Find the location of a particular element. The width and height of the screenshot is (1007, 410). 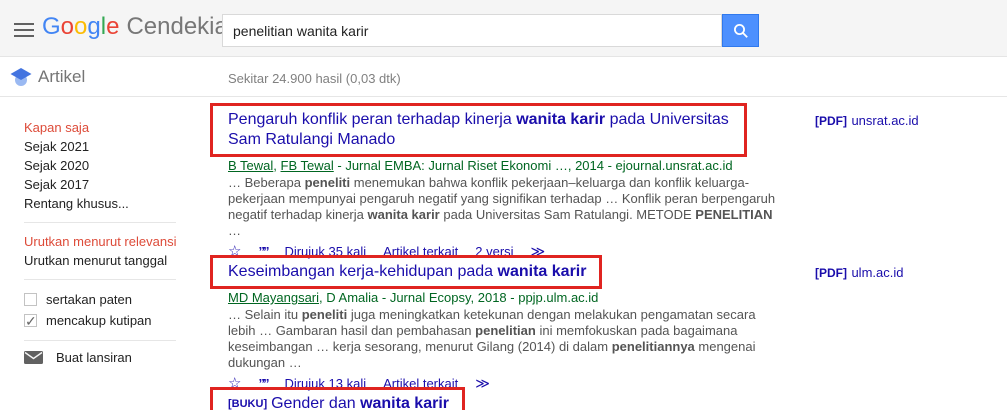

checkbox-row-mencakup-kutipan: mencakup kutipan is located at coordinates (112, 321).